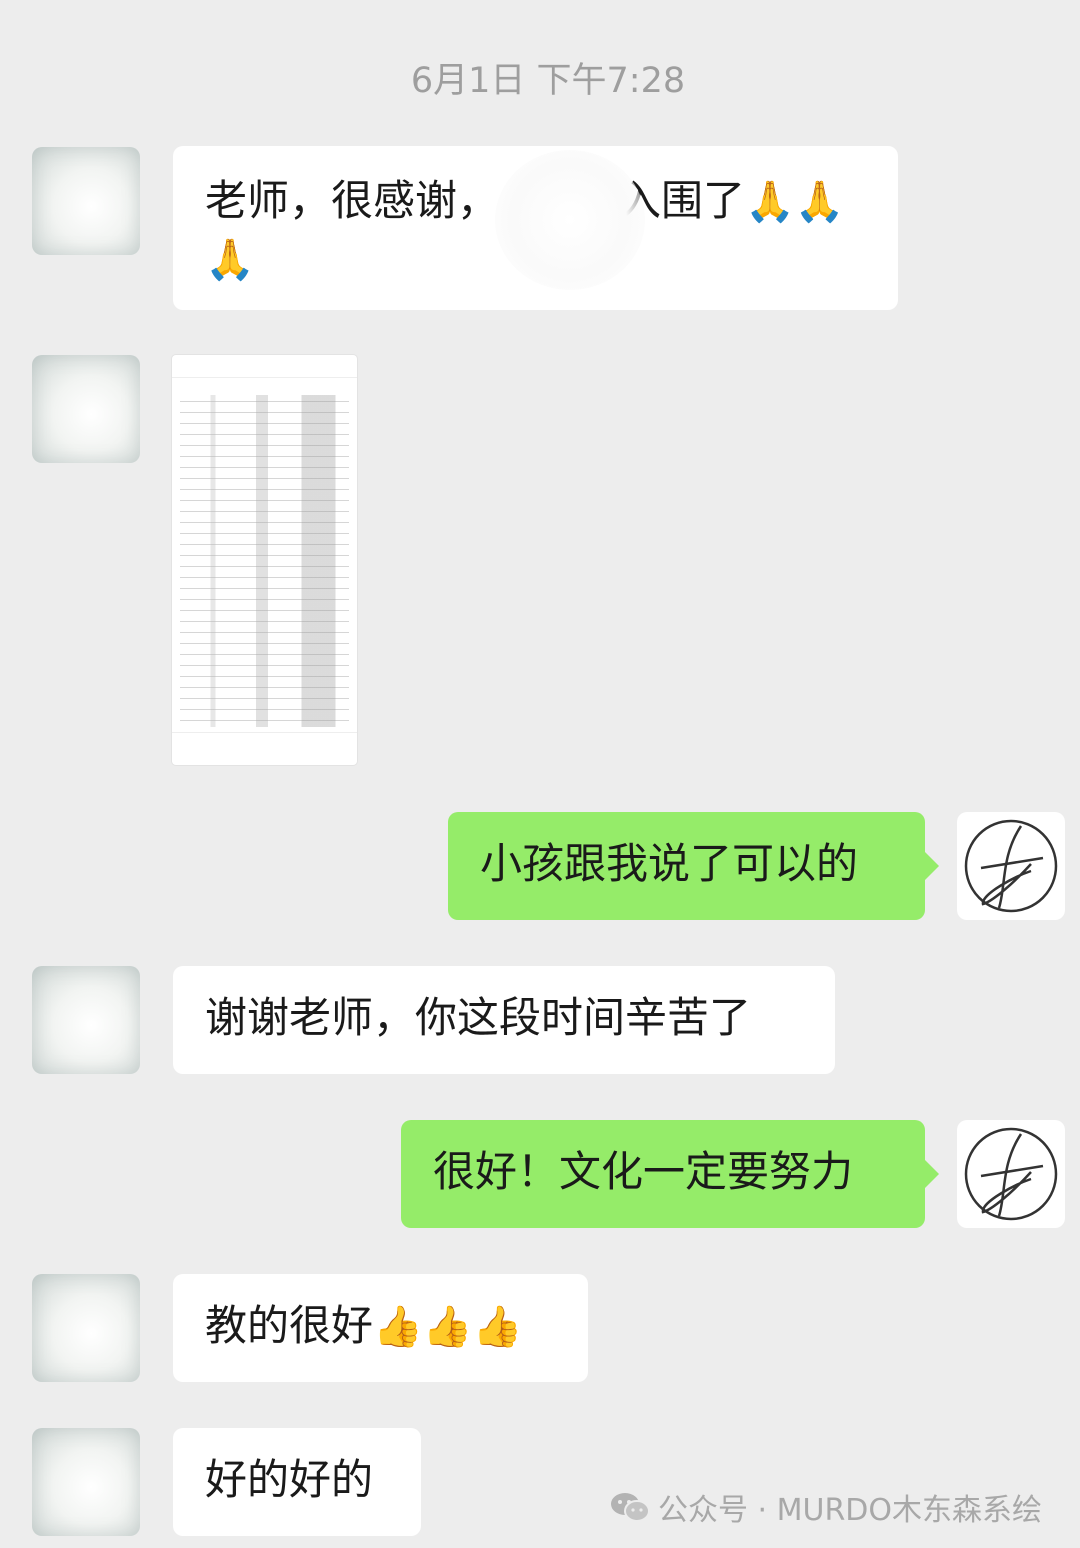 This screenshot has width=1080, height=1548. Describe the element at coordinates (570, 220) in the screenshot. I see `redaction-blur` at that location.